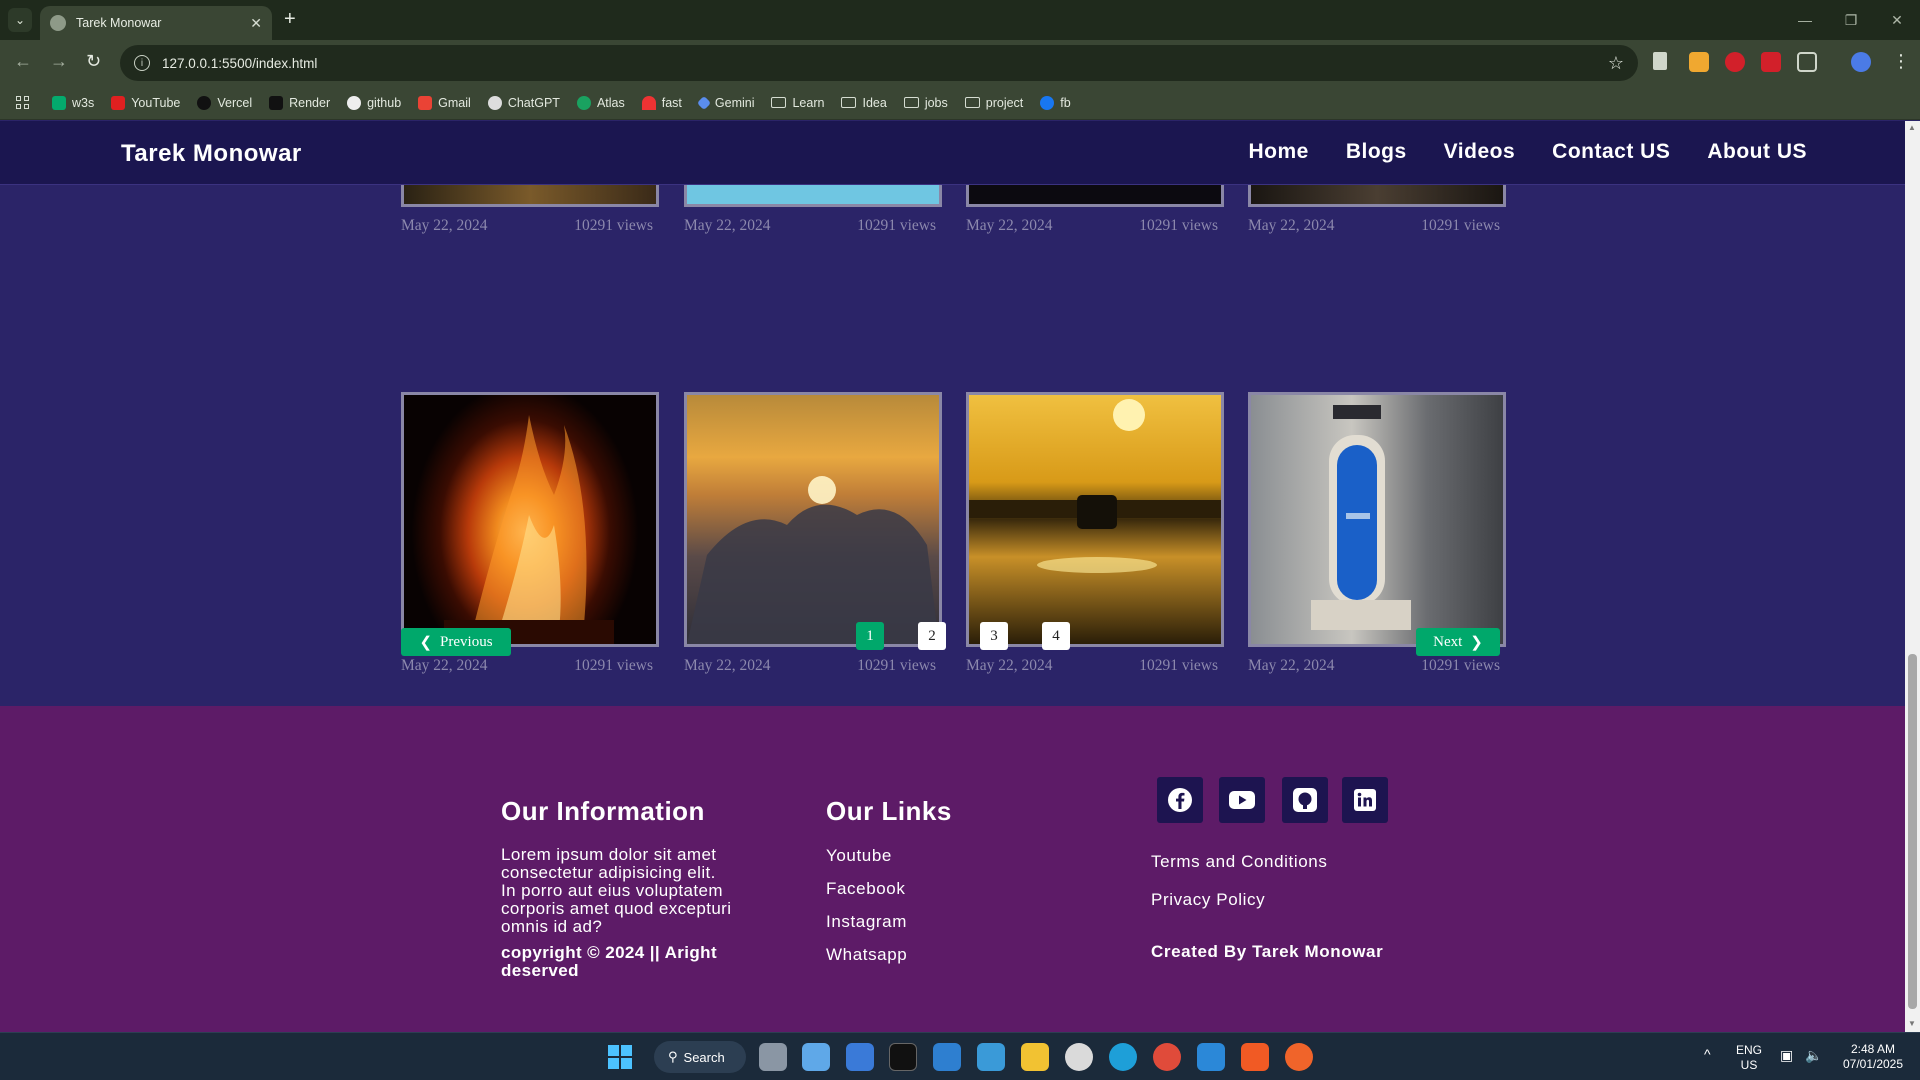  I want to click on footer-link-instagram: Instagram, so click(866, 922).